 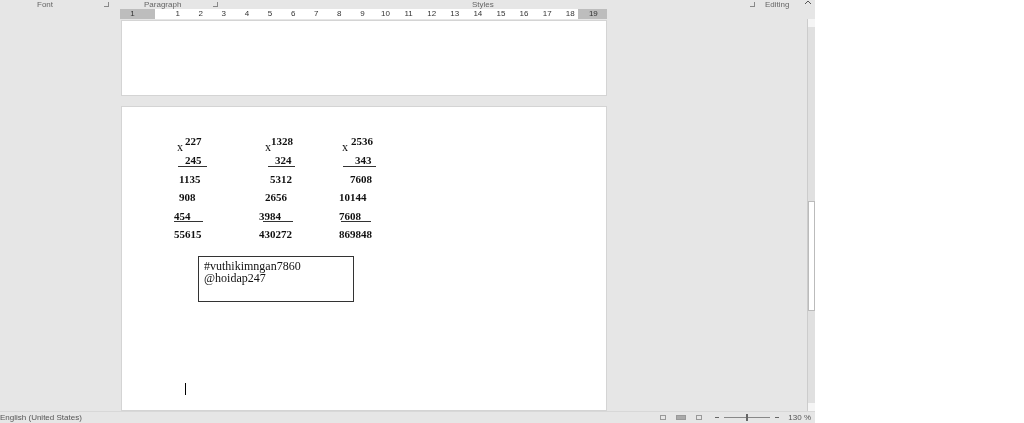 I want to click on ruler-number: 14, so click(x=478, y=14).